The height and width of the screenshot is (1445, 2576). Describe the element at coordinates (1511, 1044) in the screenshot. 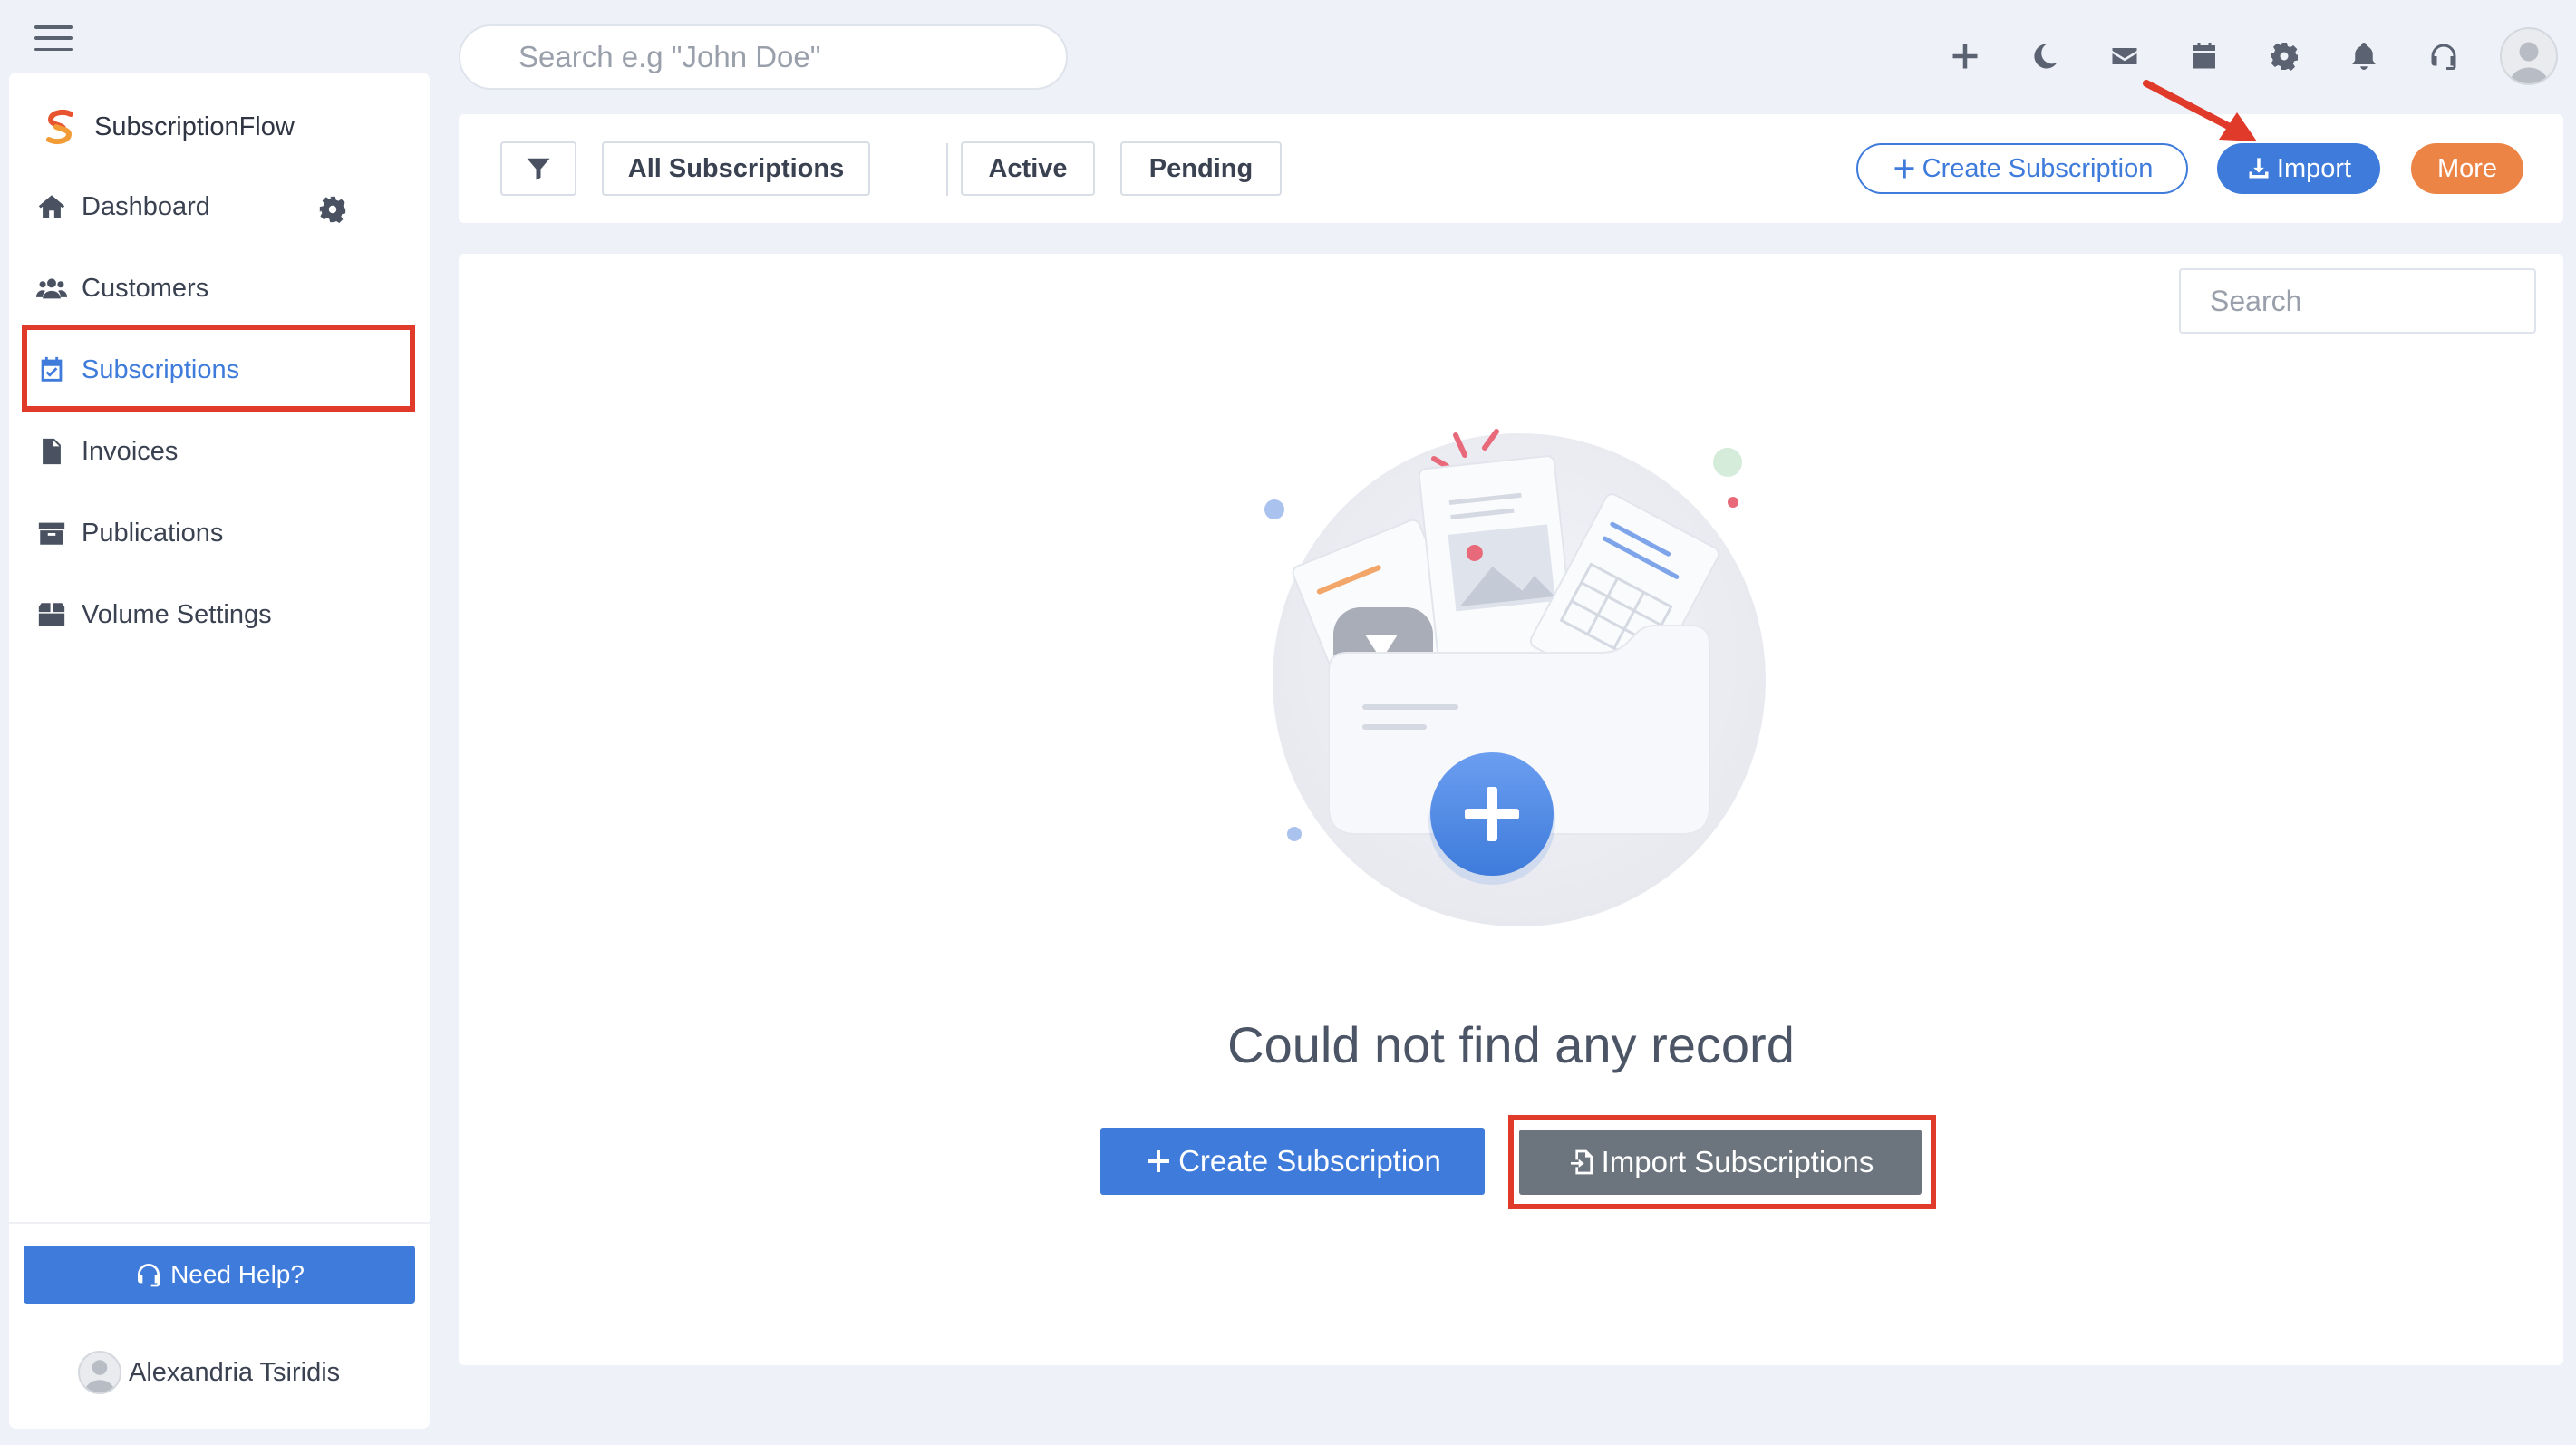

I see `empty-state-message: Could not find any record` at that location.